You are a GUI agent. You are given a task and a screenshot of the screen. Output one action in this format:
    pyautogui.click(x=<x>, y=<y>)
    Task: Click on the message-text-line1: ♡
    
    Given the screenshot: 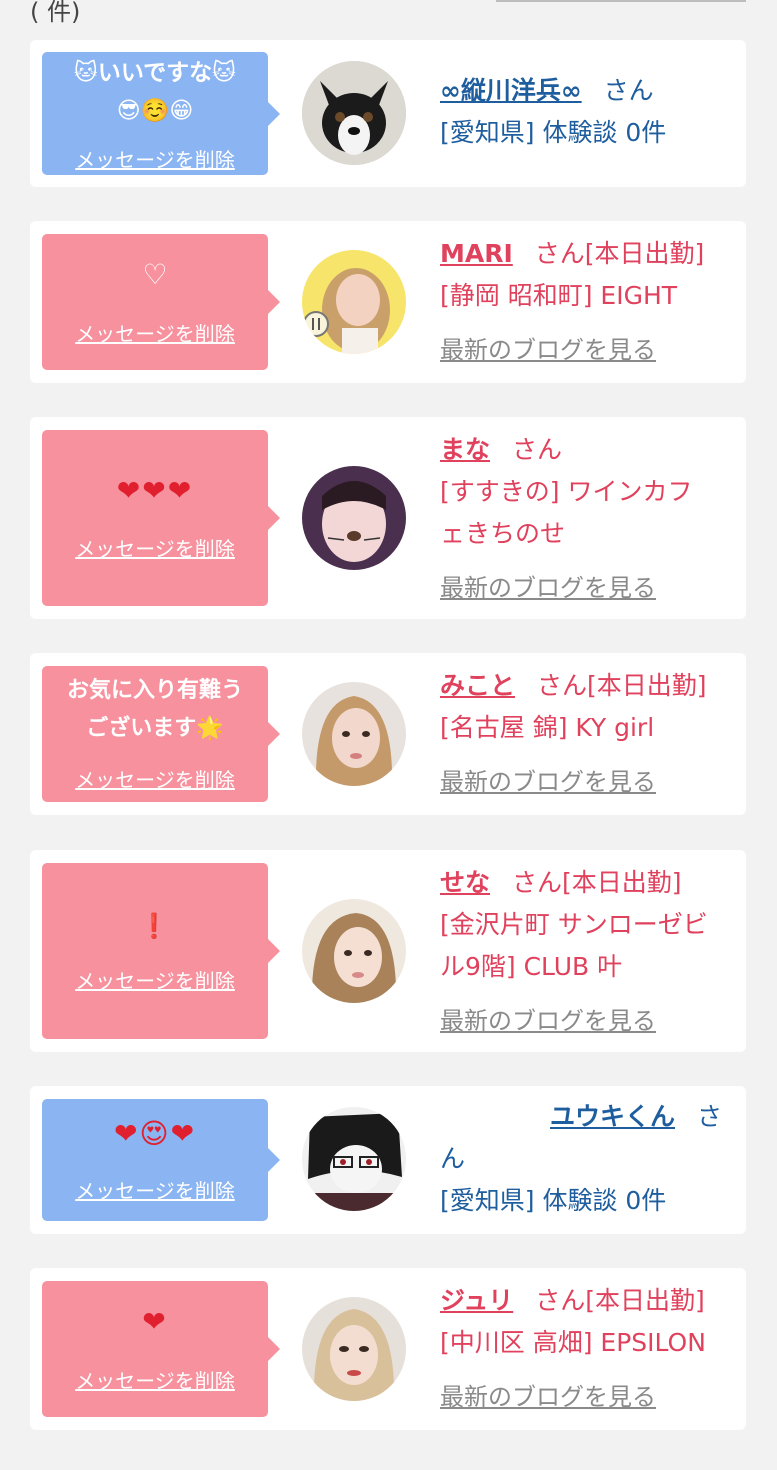 What is the action you would take?
    pyautogui.click(x=155, y=274)
    